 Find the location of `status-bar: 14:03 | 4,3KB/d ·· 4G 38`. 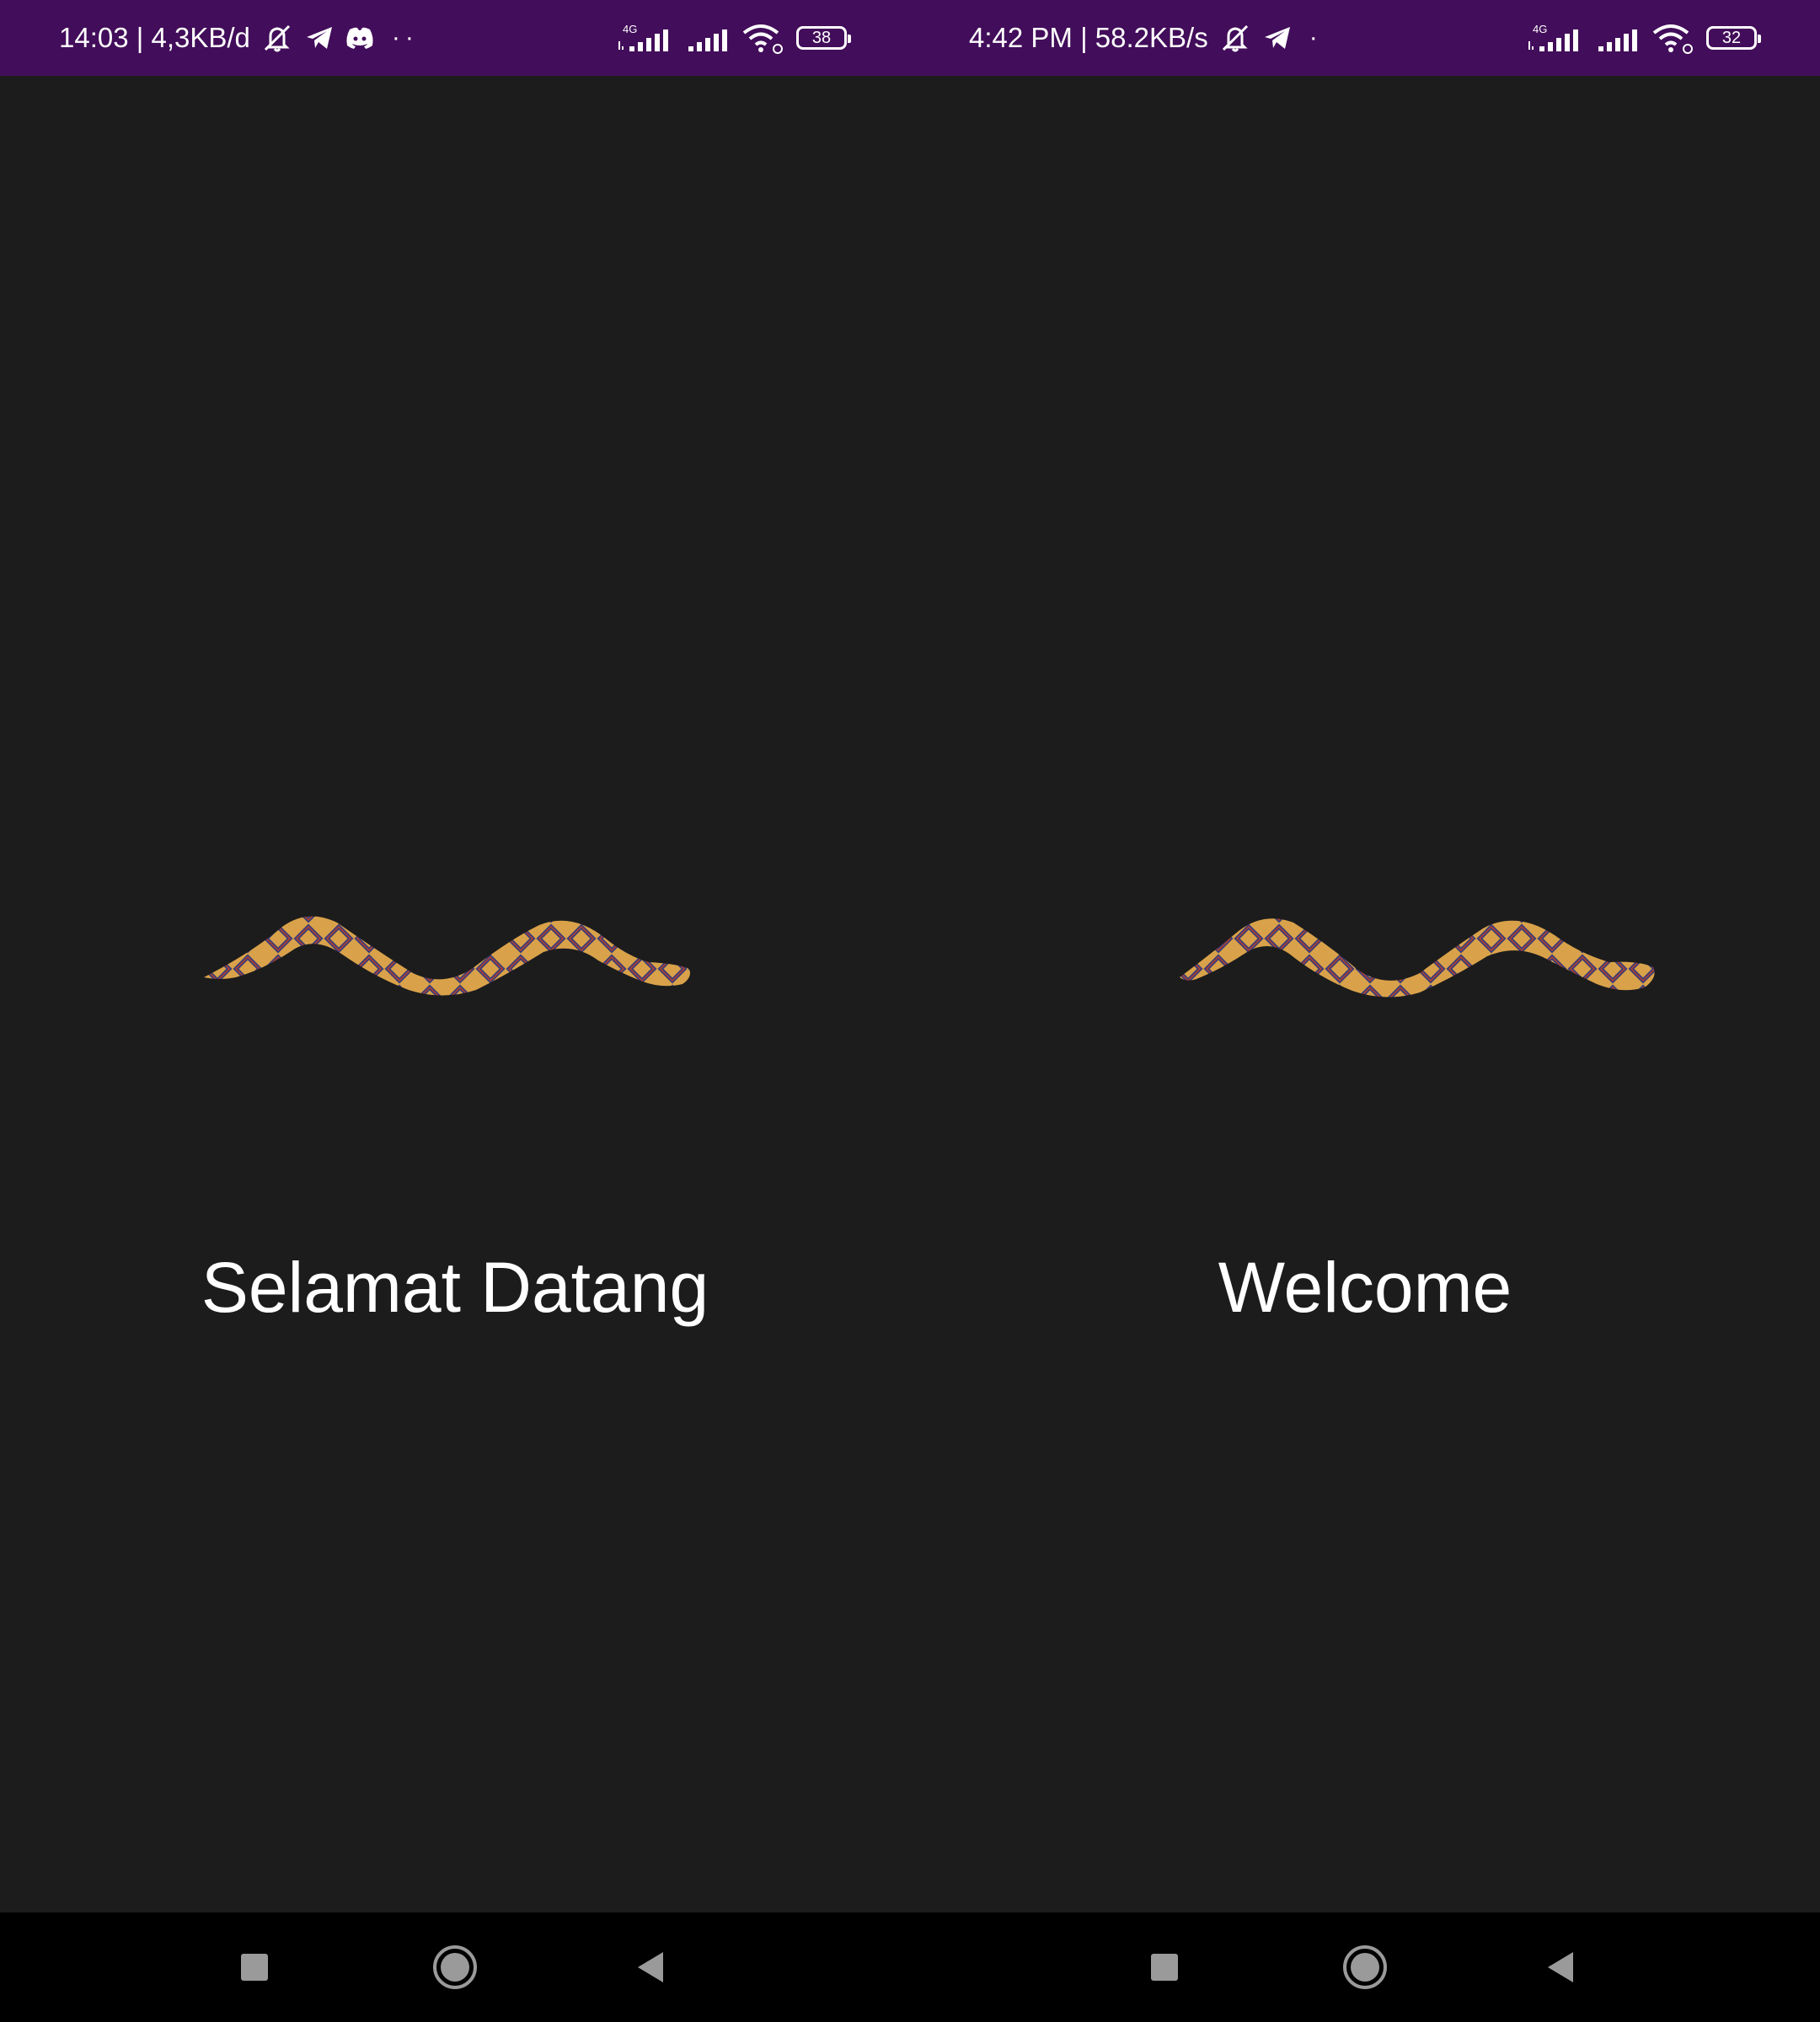

status-bar: 14:03 | 4,3KB/d ·· 4G 38 is located at coordinates (455, 38).